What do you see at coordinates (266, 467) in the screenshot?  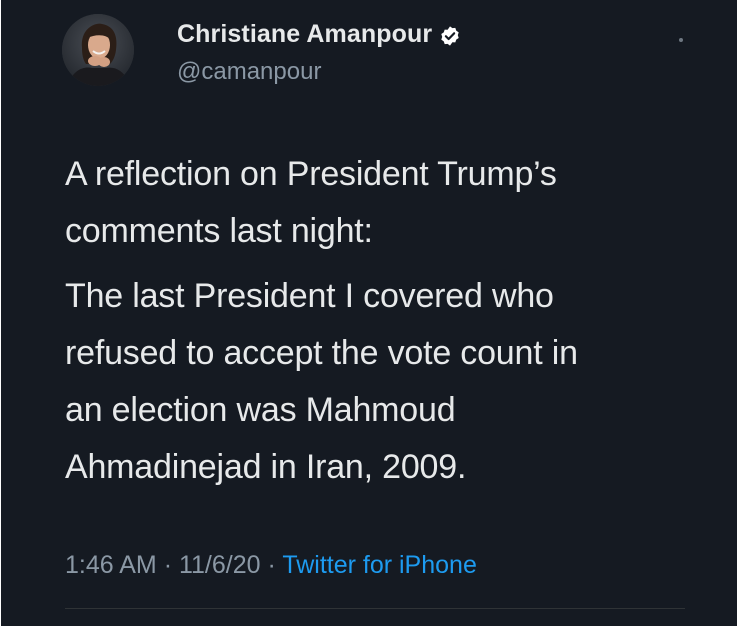 I see `tweet-text-line: Ahmadinejad in Iran, 2009.` at bounding box center [266, 467].